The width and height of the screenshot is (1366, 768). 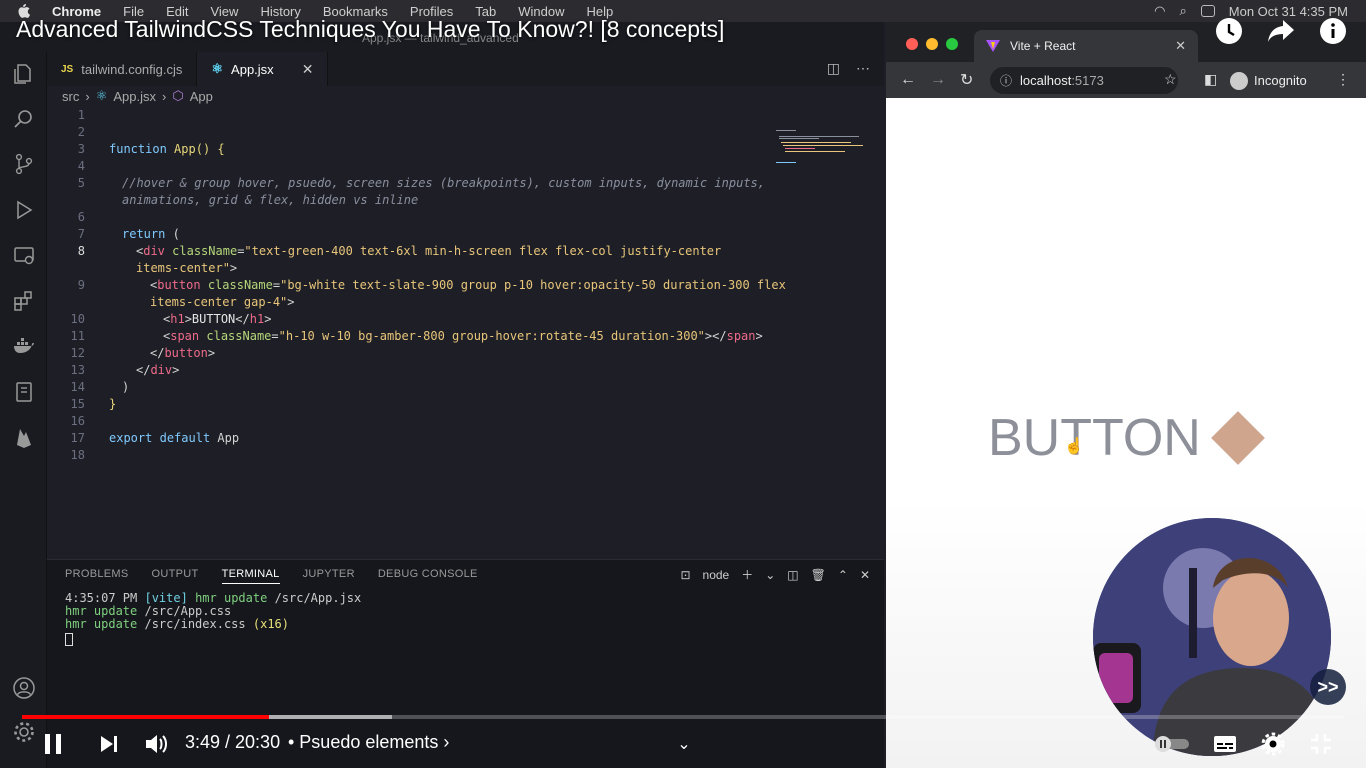 What do you see at coordinates (952, 44) in the screenshot?
I see `zoom-window-button` at bounding box center [952, 44].